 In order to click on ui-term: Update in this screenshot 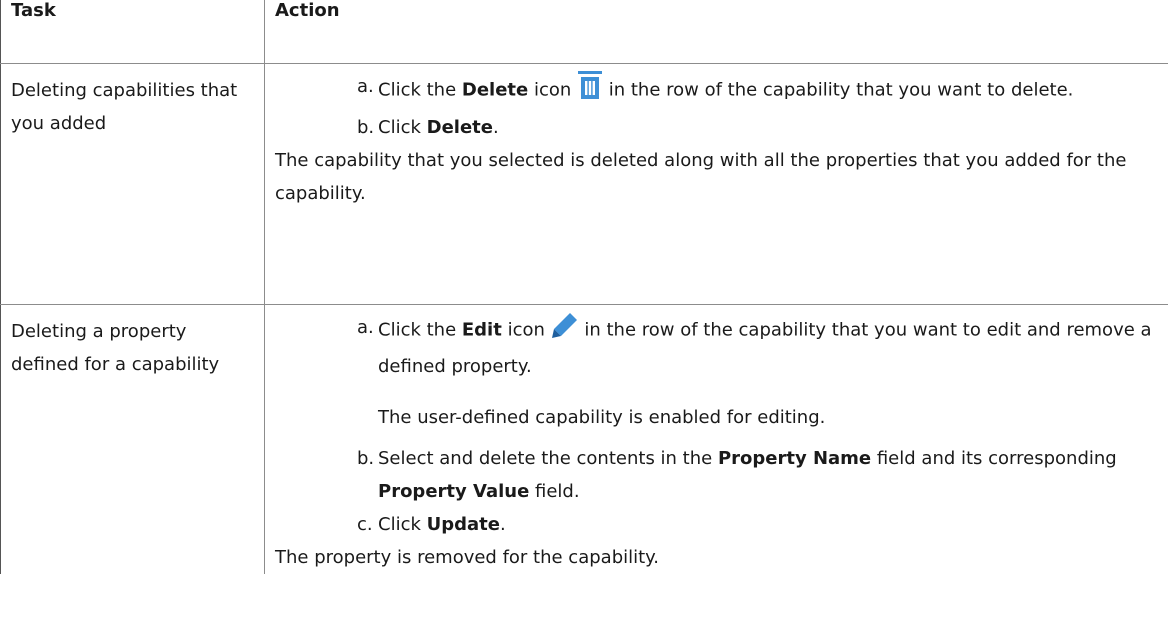, I will do `click(463, 524)`.